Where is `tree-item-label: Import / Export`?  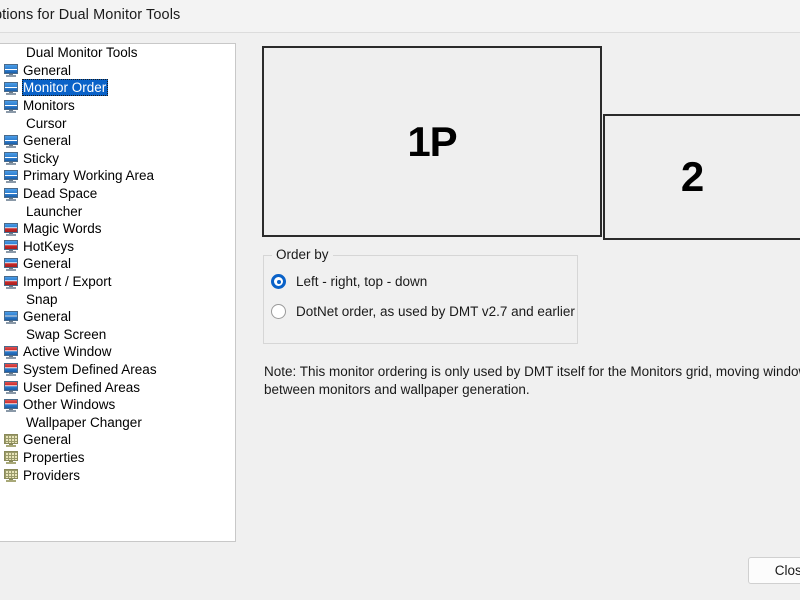 tree-item-label: Import / Export is located at coordinates (67, 282).